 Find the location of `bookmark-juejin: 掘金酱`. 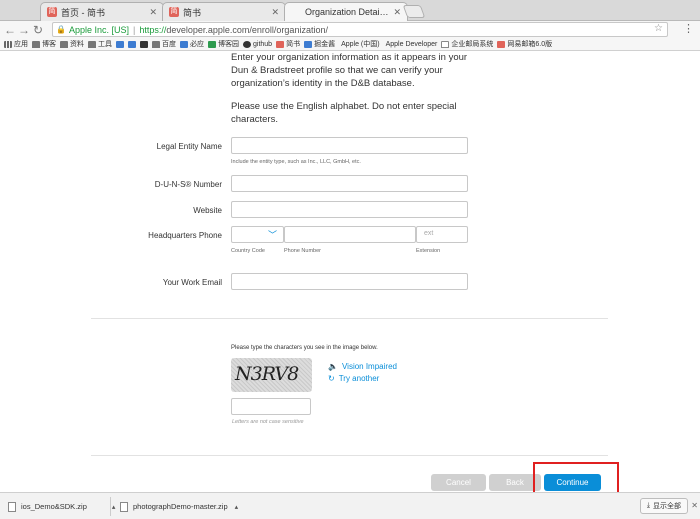

bookmark-juejin: 掘金酱 is located at coordinates (319, 44).